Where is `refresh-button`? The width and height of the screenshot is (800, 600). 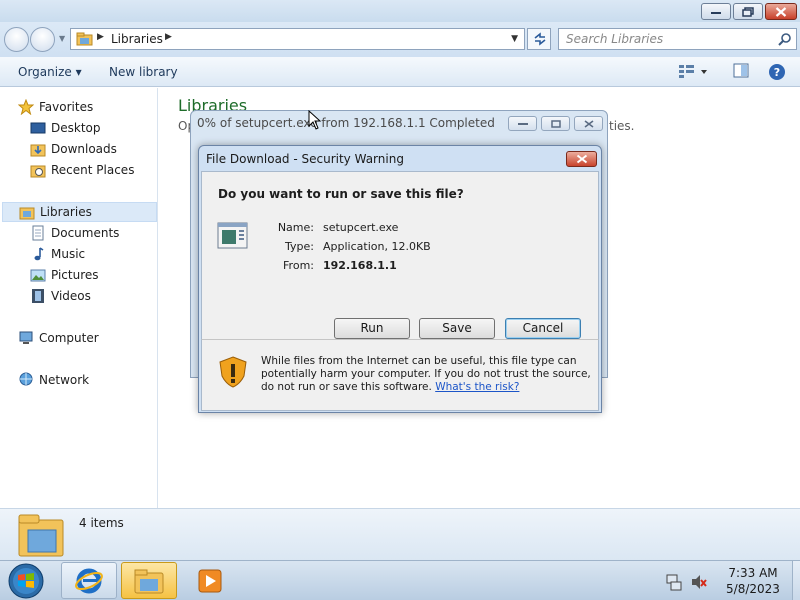
refresh-button is located at coordinates (539, 39).